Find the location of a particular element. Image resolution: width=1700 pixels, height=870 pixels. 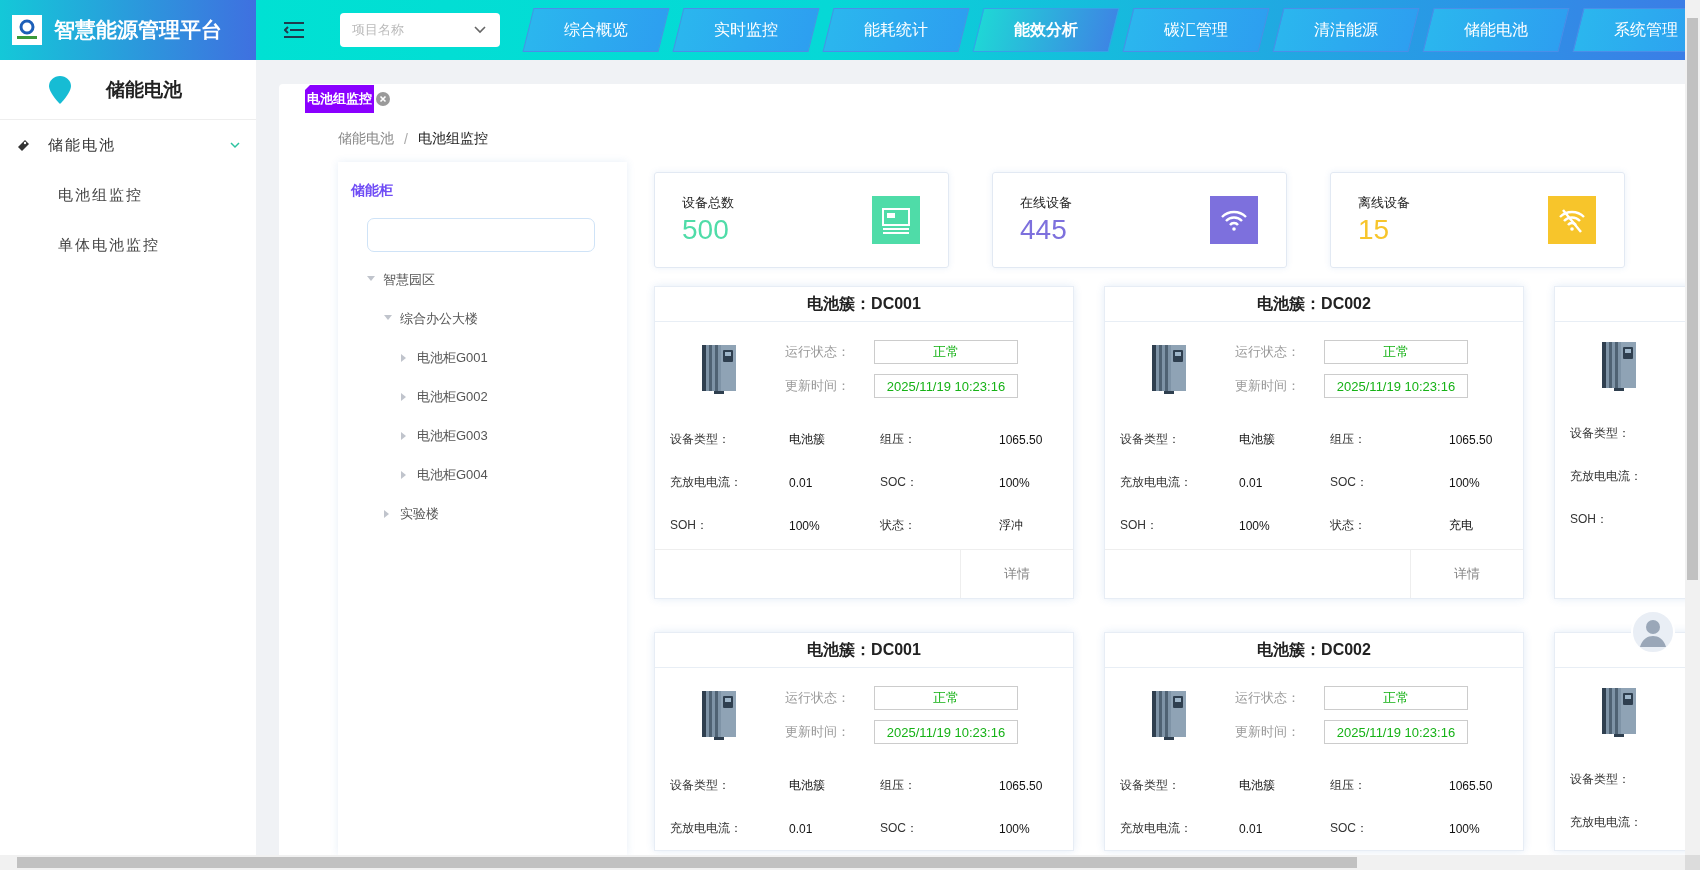

scrollbar-corner is located at coordinates (1692, 862).